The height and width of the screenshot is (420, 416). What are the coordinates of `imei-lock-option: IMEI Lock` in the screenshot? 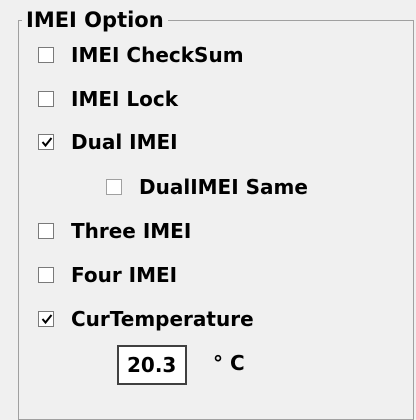 It's located at (108, 99).